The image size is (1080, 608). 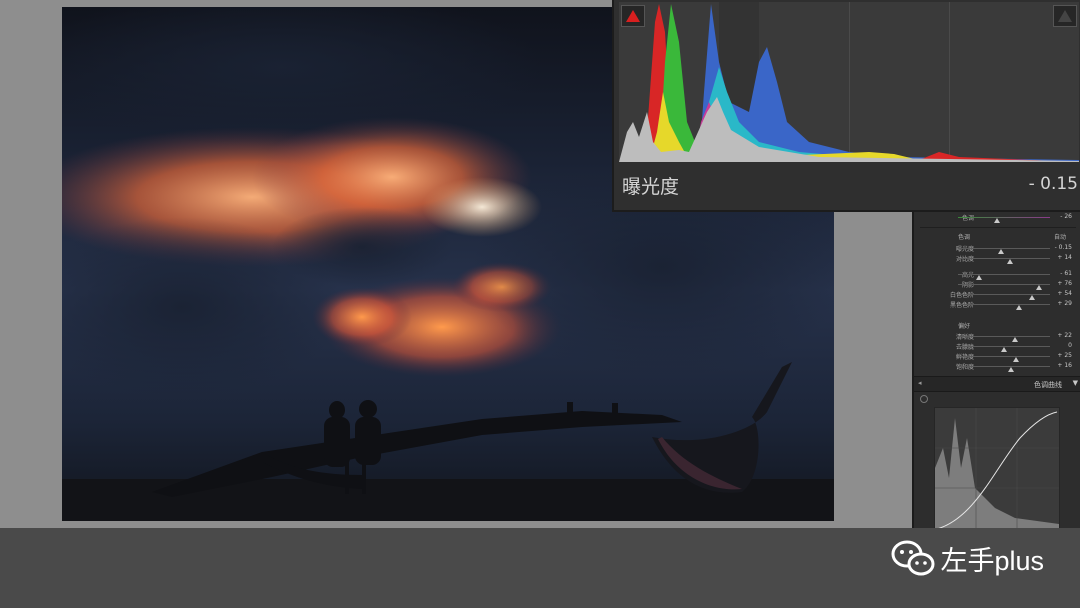 What do you see at coordinates (998, 227) in the screenshot?
I see `divider` at bounding box center [998, 227].